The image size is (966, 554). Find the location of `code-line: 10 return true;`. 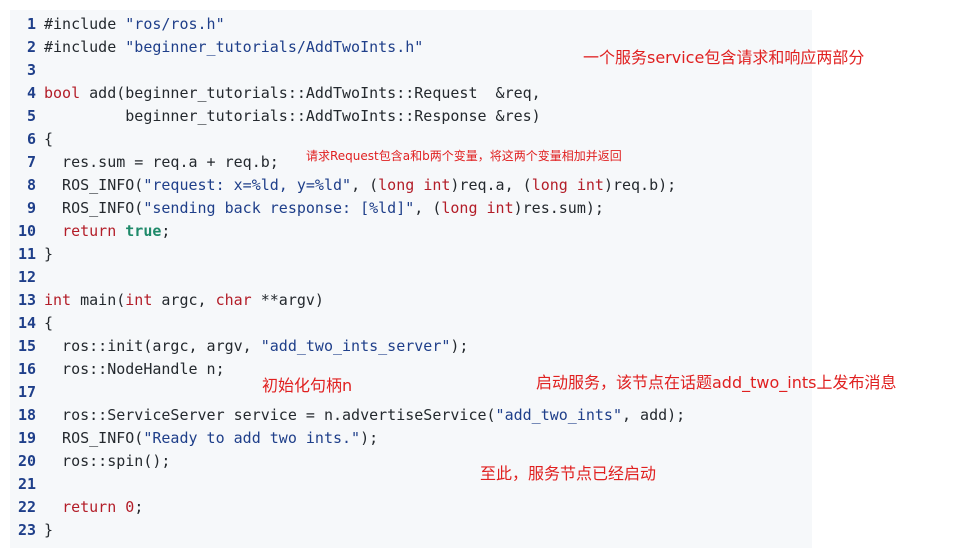

code-line: 10 return true; is located at coordinates (90, 231).